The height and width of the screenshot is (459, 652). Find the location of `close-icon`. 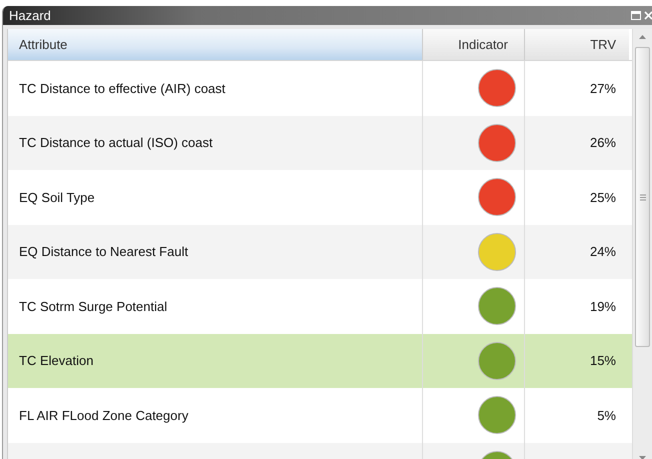

close-icon is located at coordinates (648, 15).